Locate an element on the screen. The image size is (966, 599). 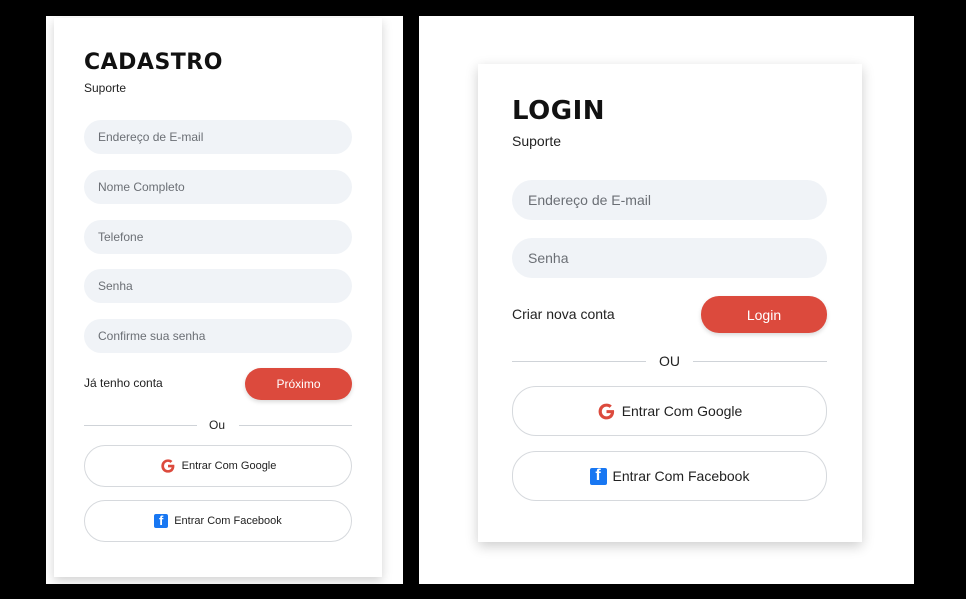
confirm-password-field is located at coordinates (218, 336).